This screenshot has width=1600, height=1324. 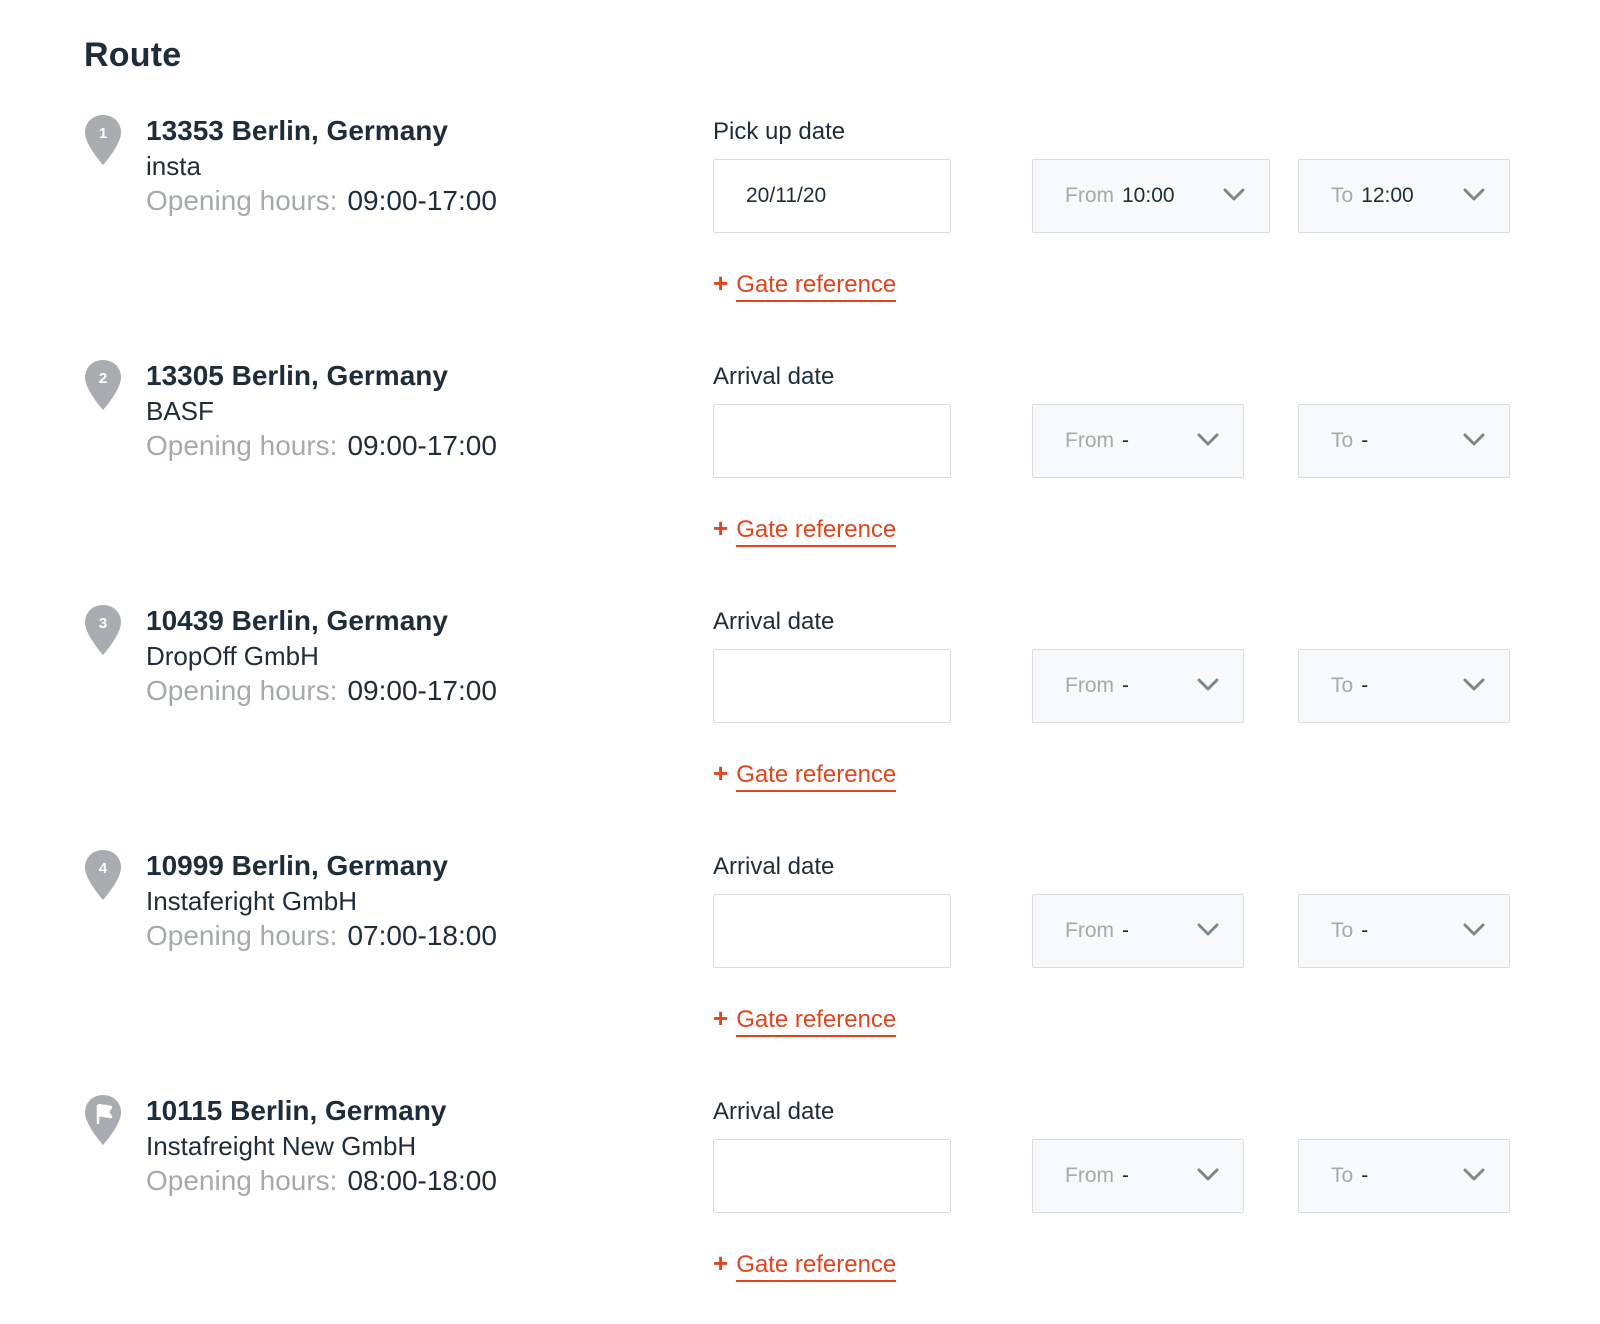 What do you see at coordinates (173, 166) in the screenshot?
I see `stop-company: insta` at bounding box center [173, 166].